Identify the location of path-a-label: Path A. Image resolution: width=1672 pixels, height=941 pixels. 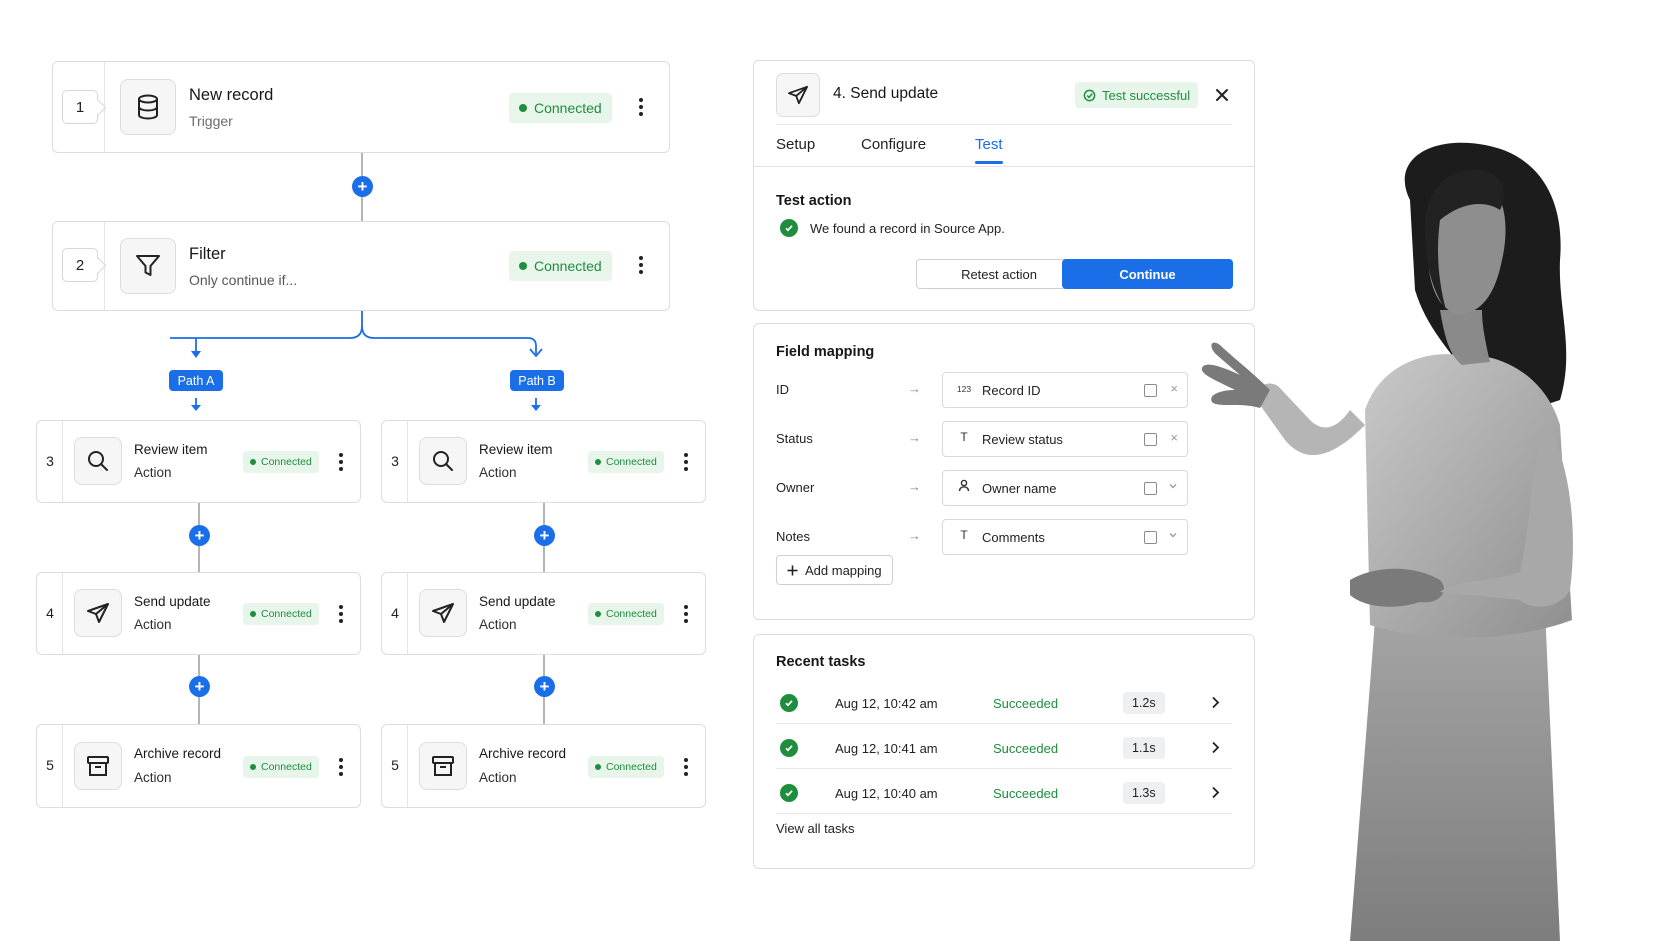
(196, 380).